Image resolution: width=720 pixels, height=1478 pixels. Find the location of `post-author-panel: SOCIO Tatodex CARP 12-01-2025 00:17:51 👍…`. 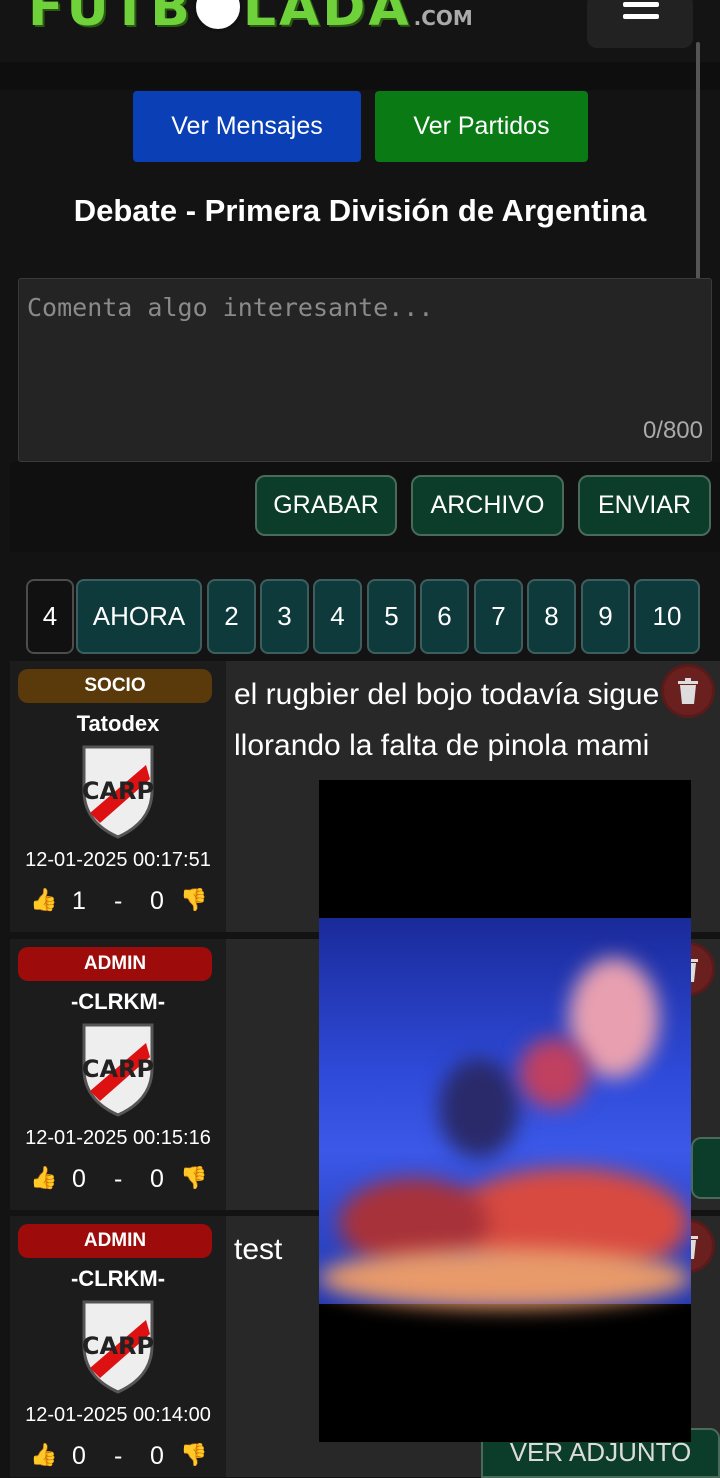

post-author-panel: SOCIO Tatodex CARP 12-01-2025 00:17:51 👍… is located at coordinates (118, 796).